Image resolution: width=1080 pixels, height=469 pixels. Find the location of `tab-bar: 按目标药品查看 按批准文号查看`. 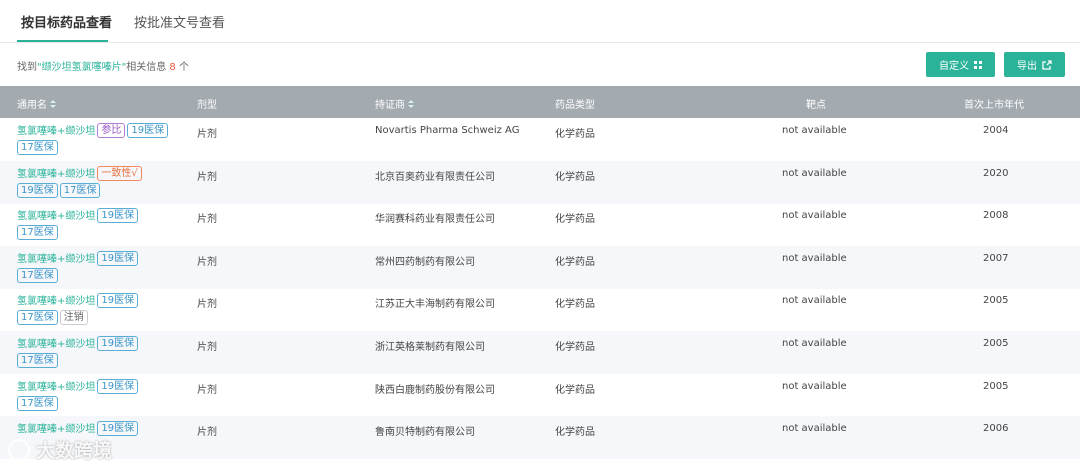

tab-bar: 按目标药品查看 按批准文号查看 is located at coordinates (540, 21).